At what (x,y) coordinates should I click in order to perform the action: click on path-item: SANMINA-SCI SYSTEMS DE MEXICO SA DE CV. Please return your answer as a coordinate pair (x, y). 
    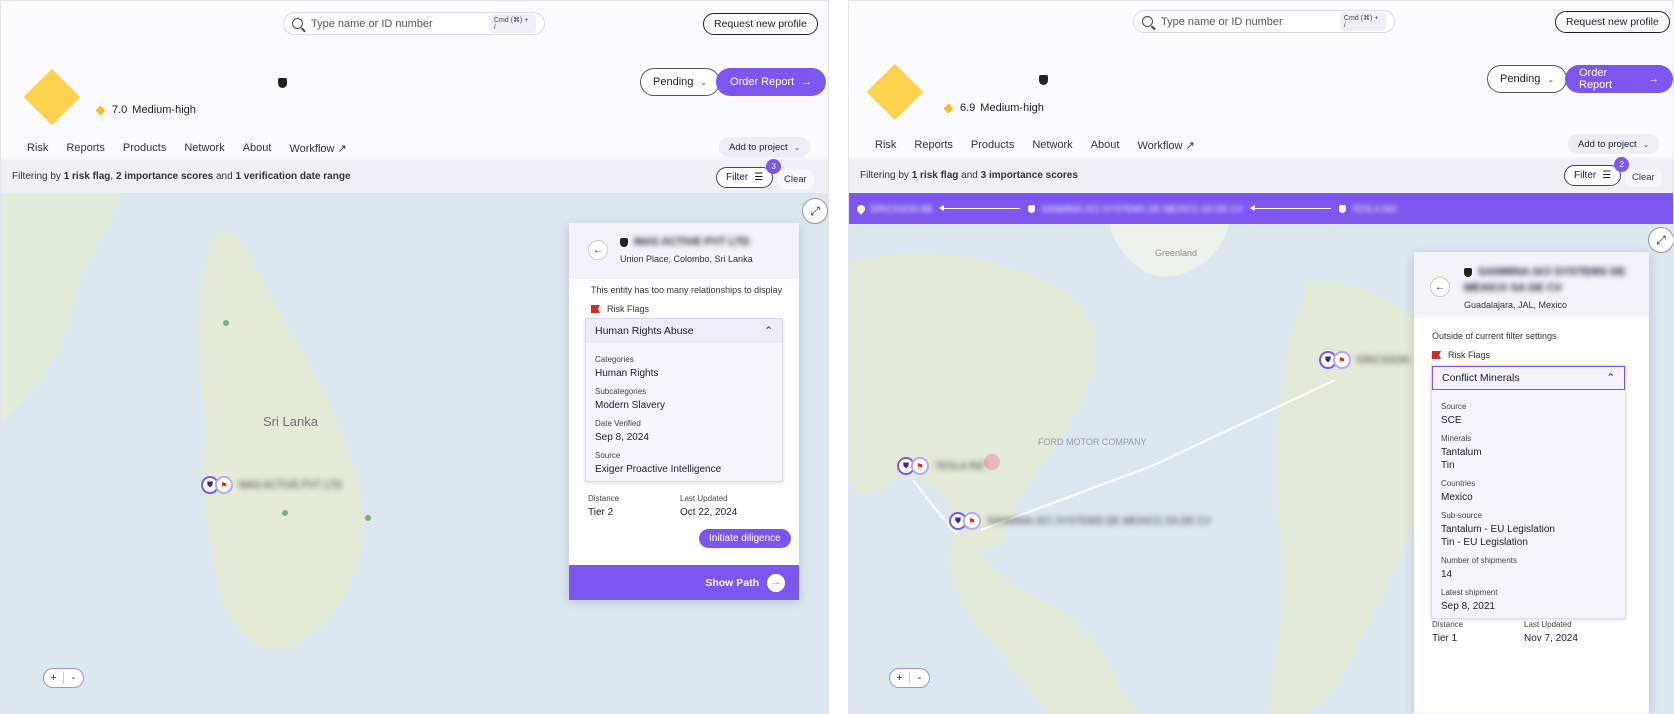
    Looking at the image, I should click on (1135, 209).